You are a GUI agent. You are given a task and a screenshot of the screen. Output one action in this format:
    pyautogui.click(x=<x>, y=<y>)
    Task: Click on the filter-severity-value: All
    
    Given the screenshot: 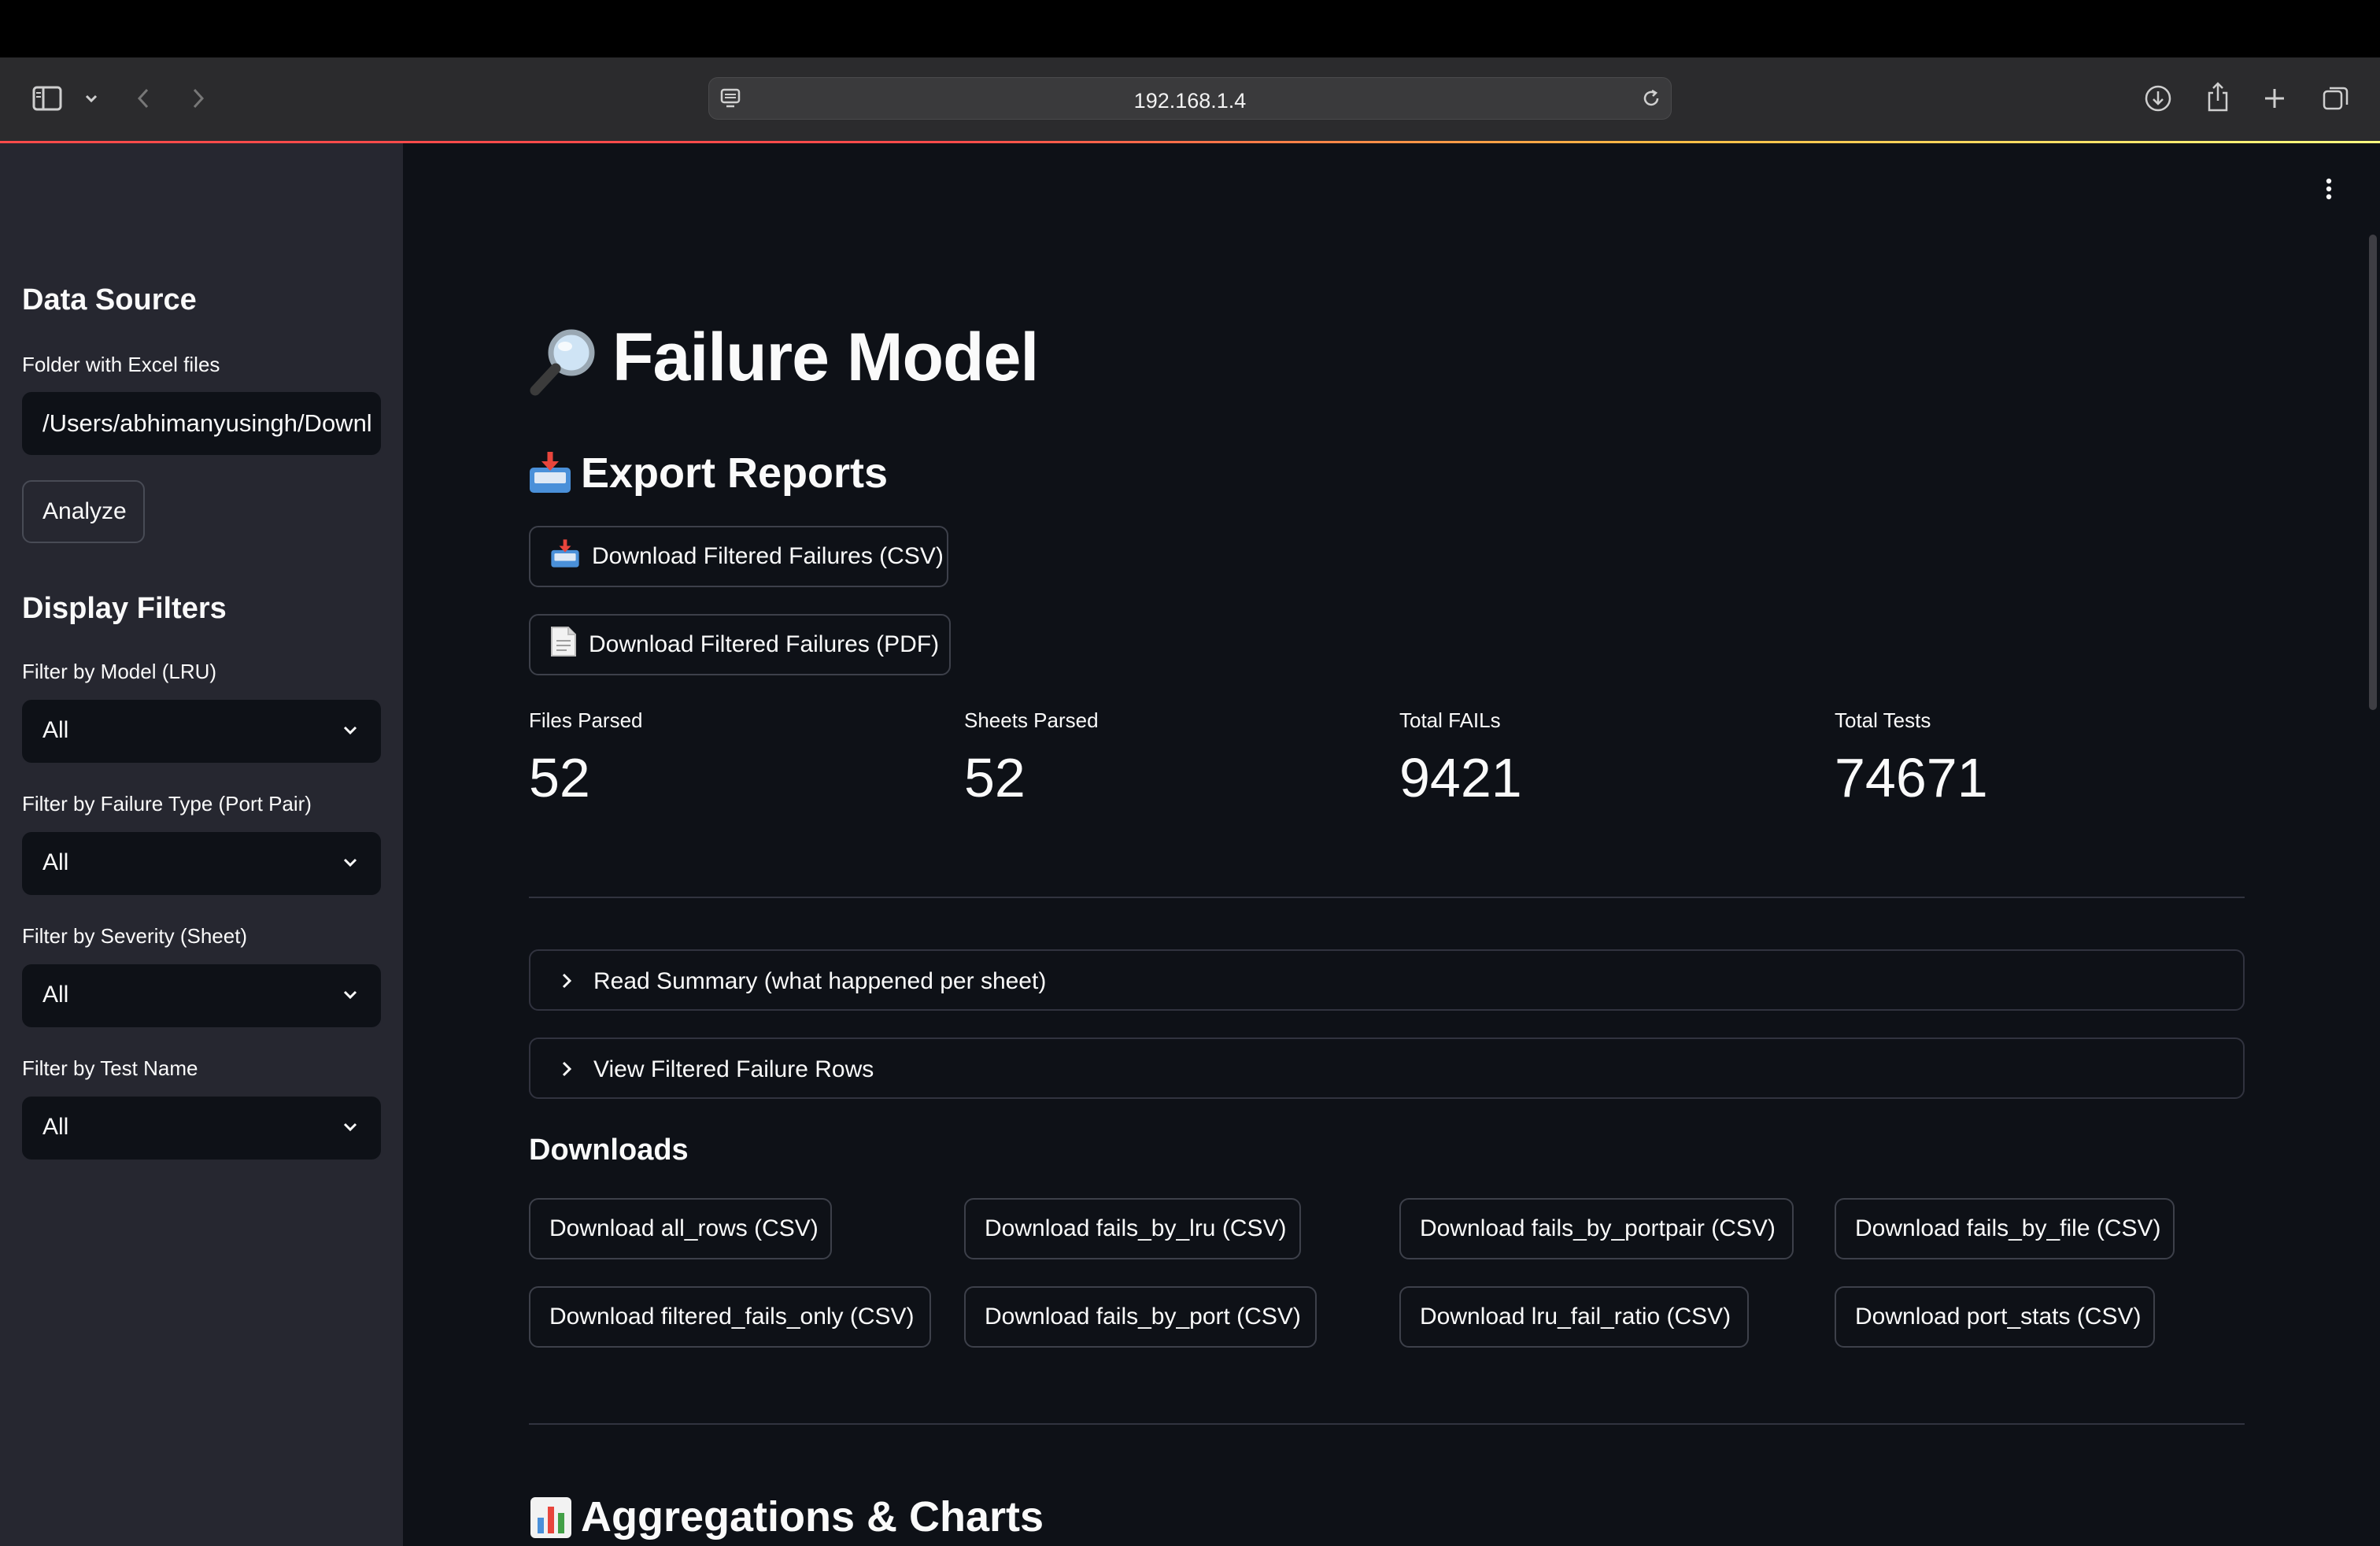 What is the action you would take?
    pyautogui.click(x=55, y=995)
    